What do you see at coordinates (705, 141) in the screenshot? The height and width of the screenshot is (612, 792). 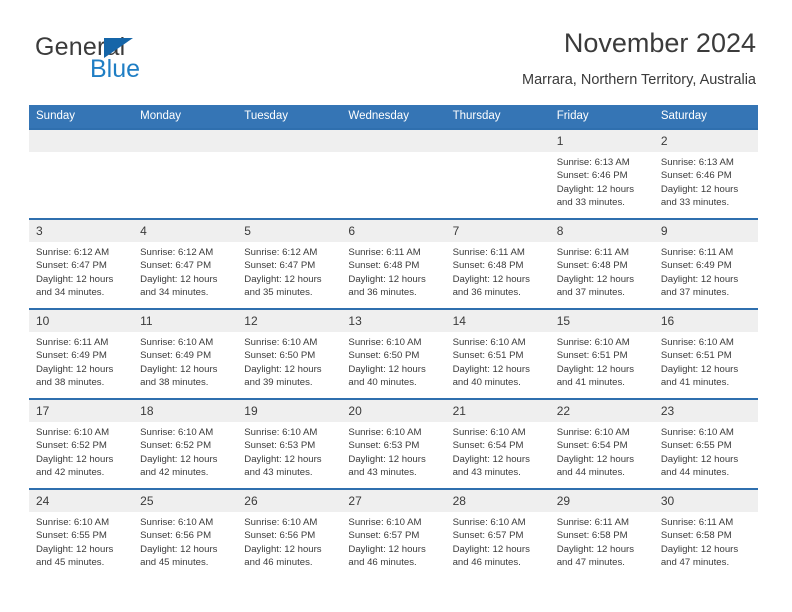 I see `day-number: 2` at bounding box center [705, 141].